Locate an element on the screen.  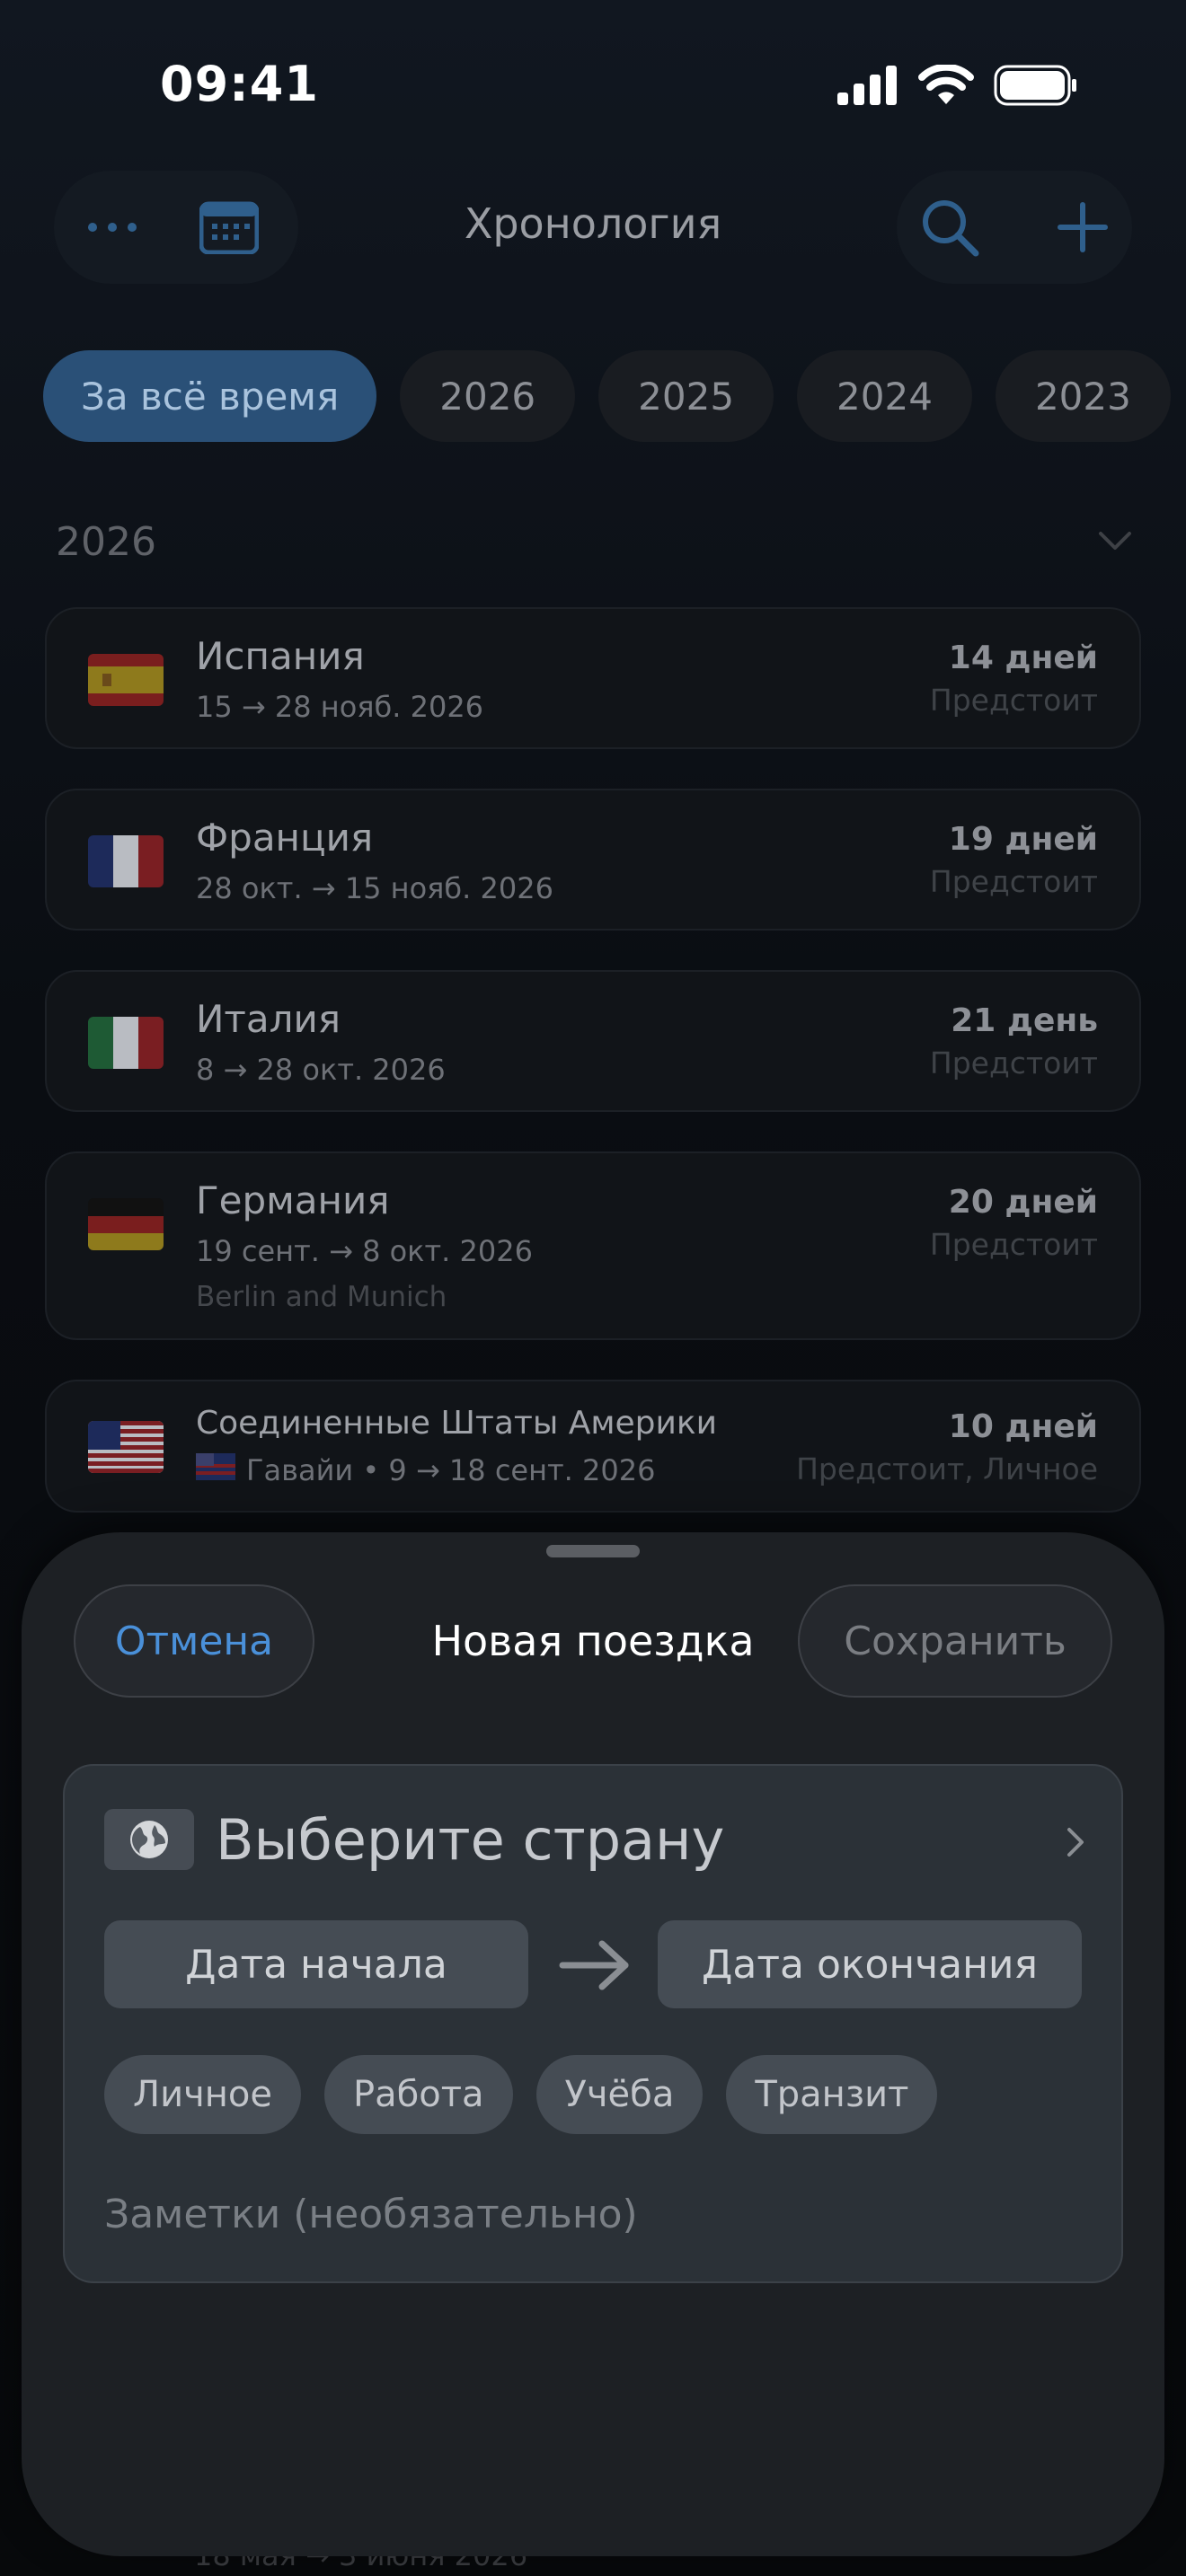
country-placeholder: Выберите страну is located at coordinates (470, 1840).